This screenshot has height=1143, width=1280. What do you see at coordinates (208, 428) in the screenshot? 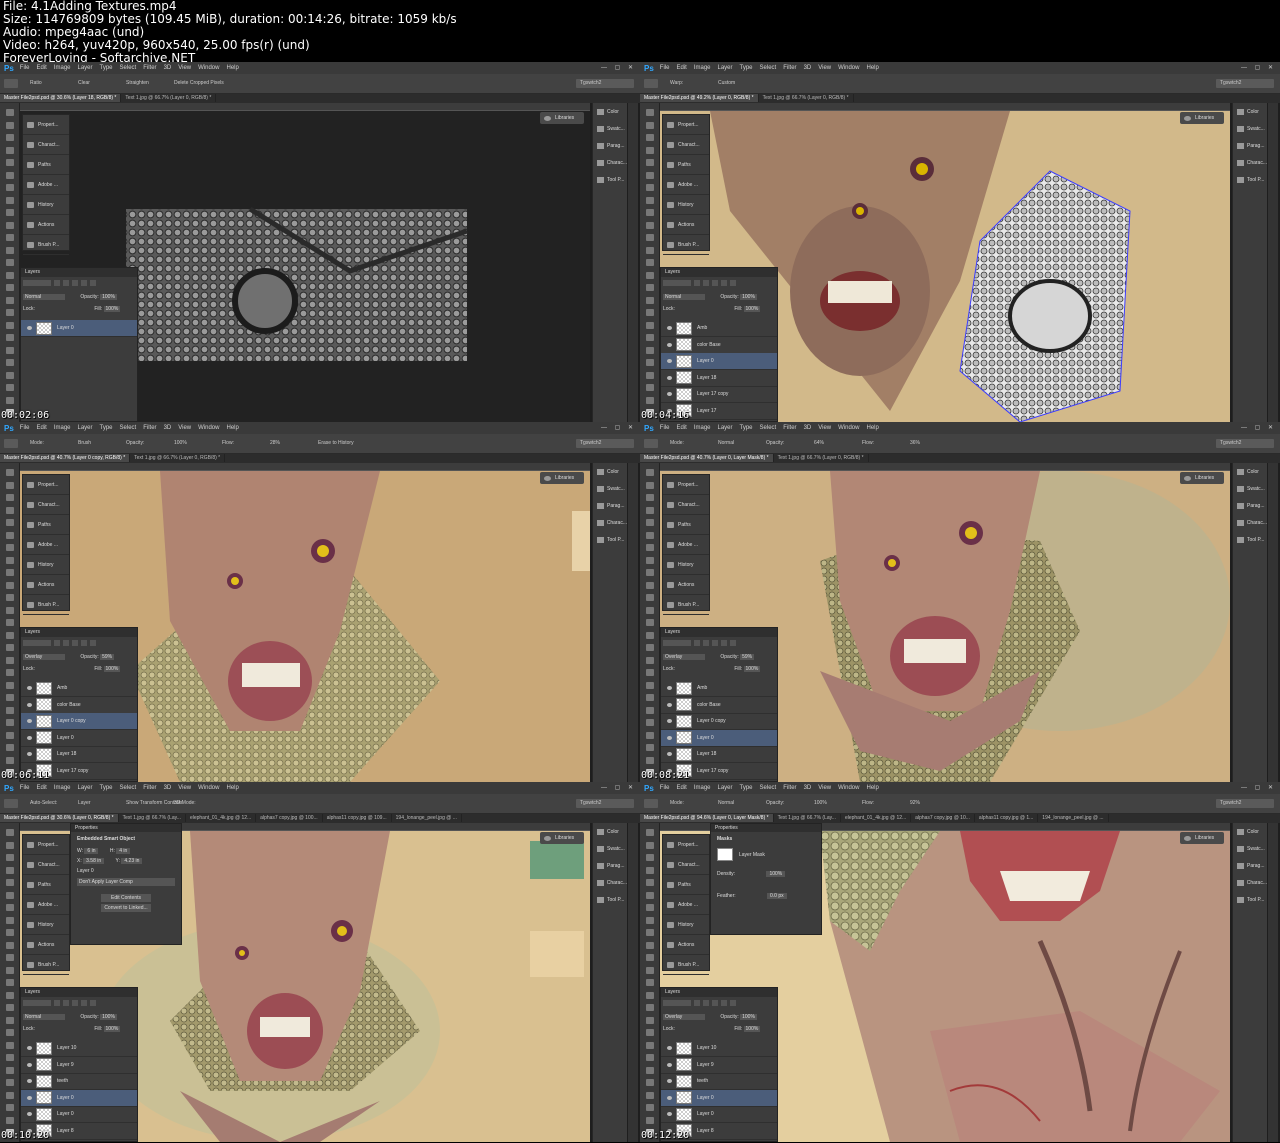
I see `menu-item: Window` at bounding box center [208, 428].